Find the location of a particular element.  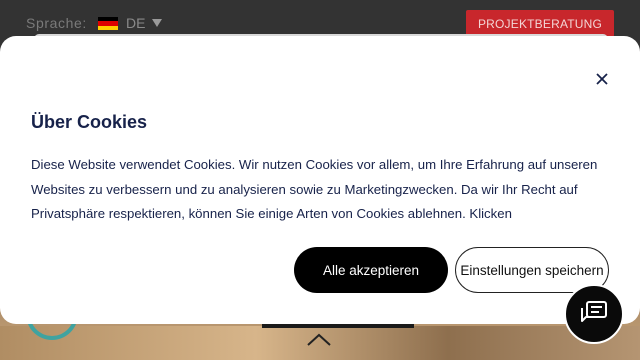

chat-button is located at coordinates (594, 314).